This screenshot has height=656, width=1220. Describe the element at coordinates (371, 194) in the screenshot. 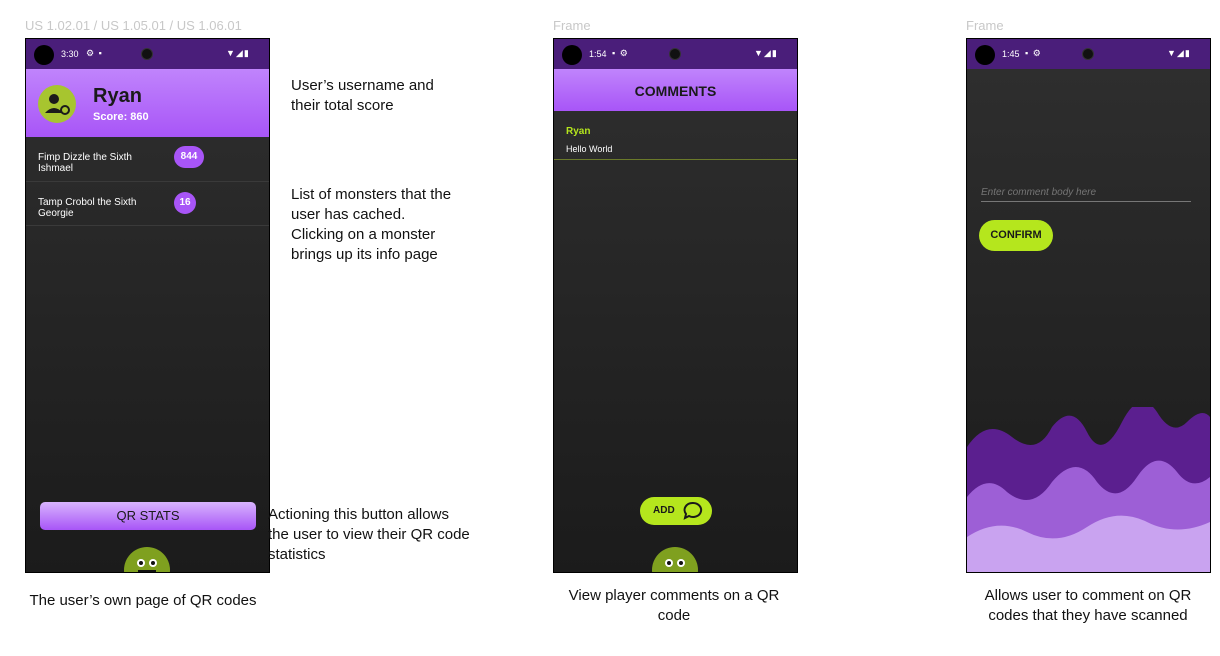

I see `annotation-line: List of monsters that the` at that location.